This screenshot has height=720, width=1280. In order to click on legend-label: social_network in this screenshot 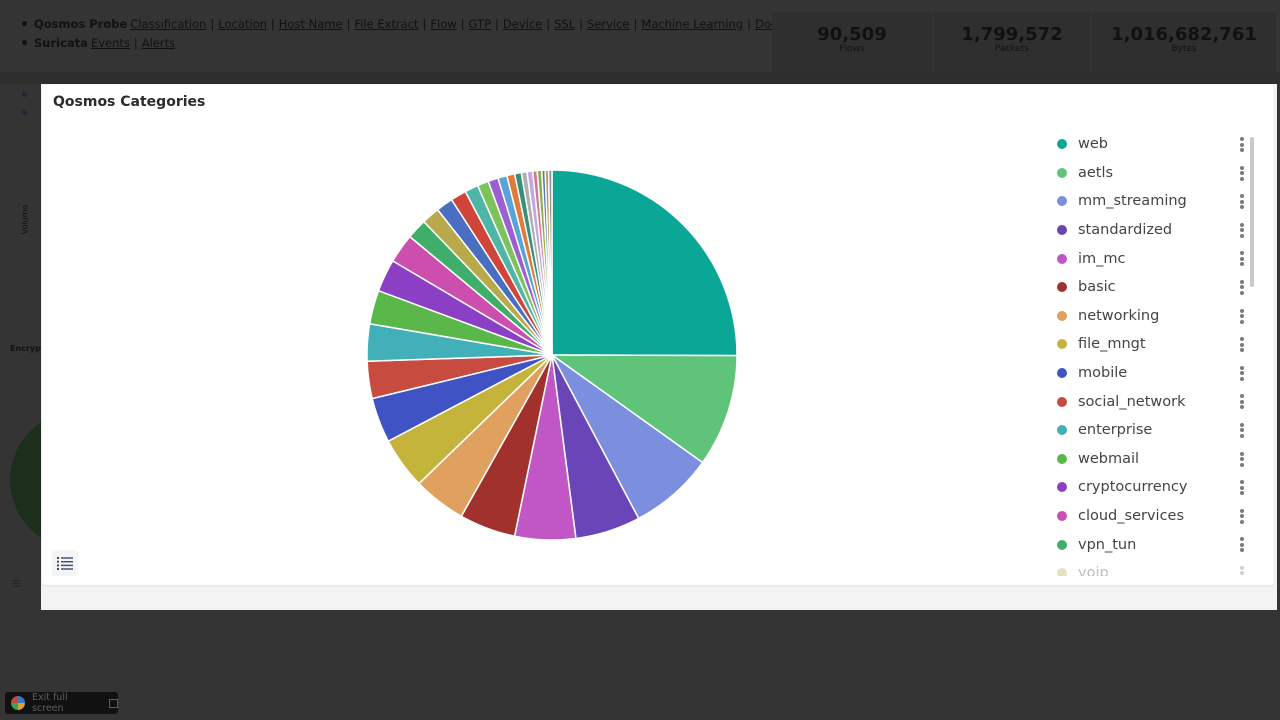, I will do `click(1132, 401)`.